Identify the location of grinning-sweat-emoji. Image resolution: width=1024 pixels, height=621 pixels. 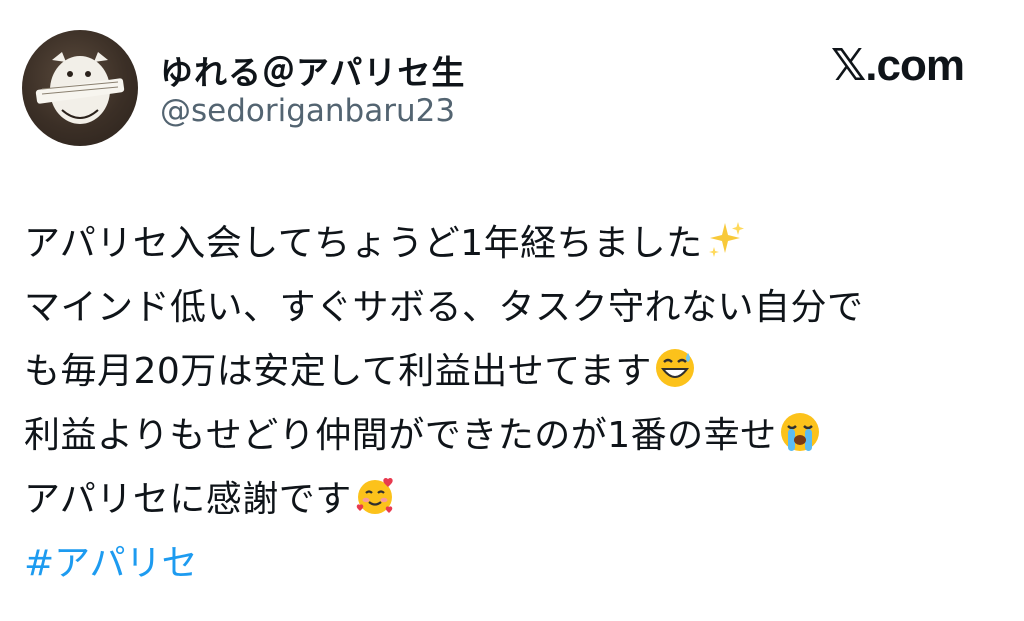
(675, 368).